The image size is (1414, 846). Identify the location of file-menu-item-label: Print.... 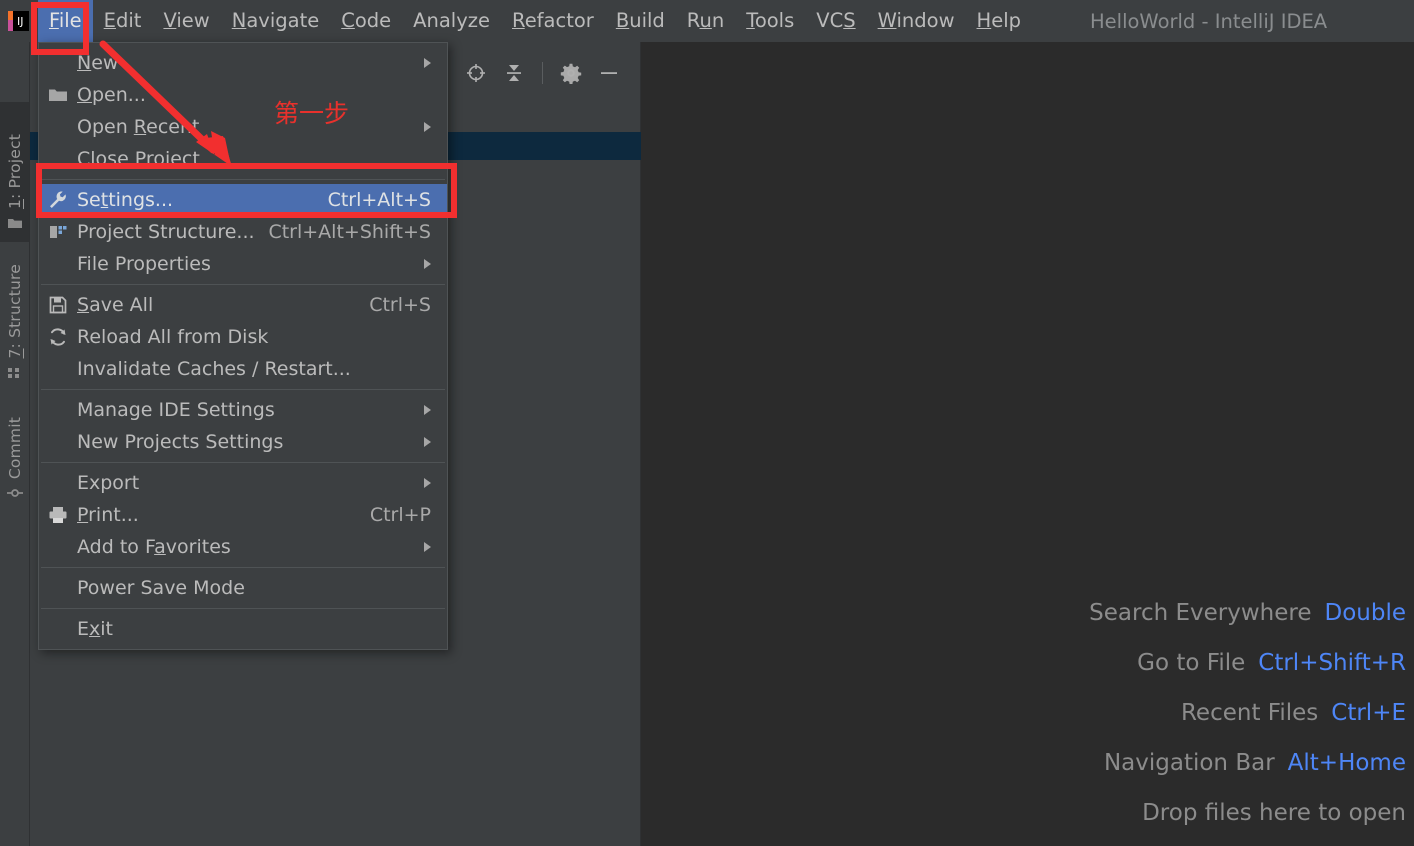
(108, 515).